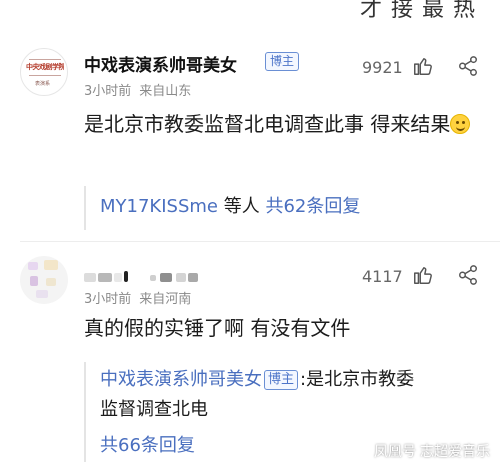 This screenshot has width=500, height=467. I want to click on reply-text-line1: :是北京市教委, so click(357, 379).